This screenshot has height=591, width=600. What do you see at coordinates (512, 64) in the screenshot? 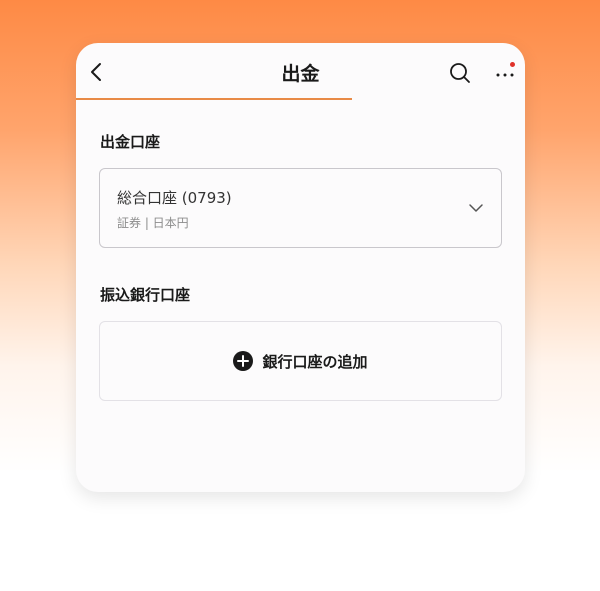
I see `notification-badge` at bounding box center [512, 64].